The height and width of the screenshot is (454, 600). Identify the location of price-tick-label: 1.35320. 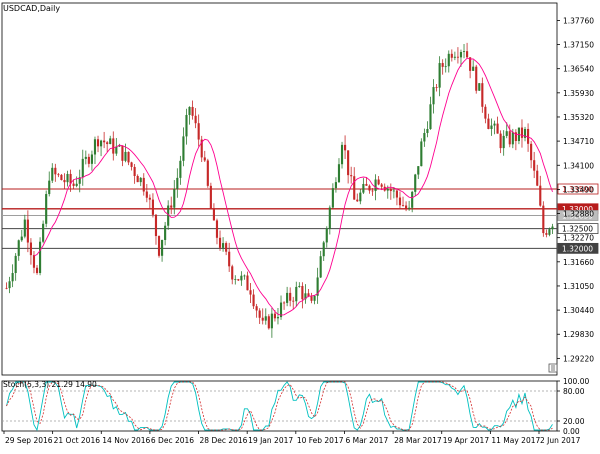
(578, 117).